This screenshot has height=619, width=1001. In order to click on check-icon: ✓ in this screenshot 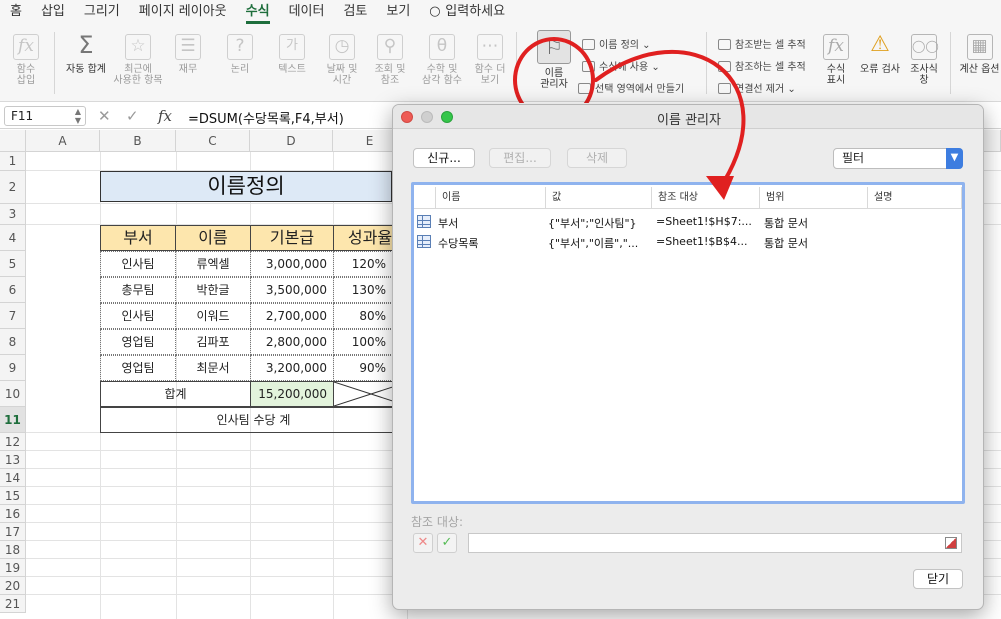, I will do `click(132, 116)`.